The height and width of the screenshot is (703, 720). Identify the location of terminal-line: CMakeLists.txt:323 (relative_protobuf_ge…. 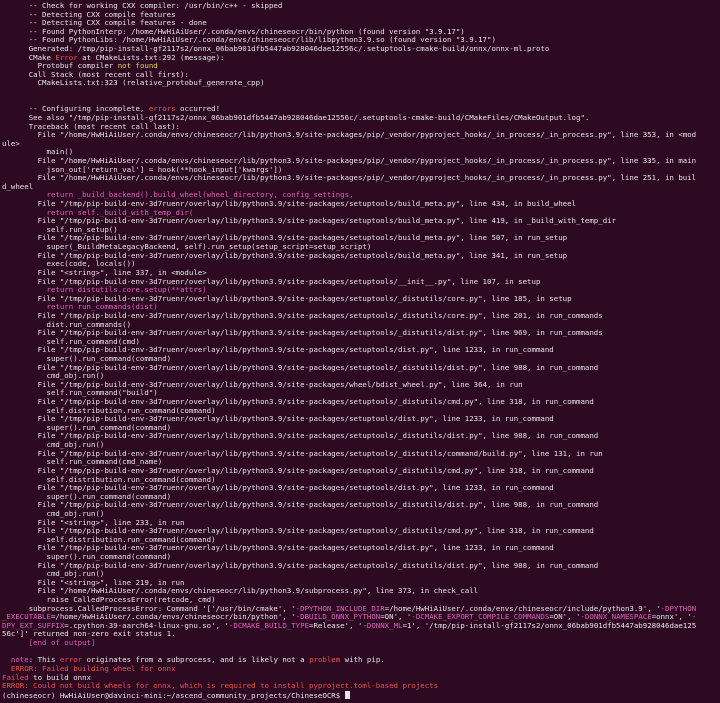
(360, 83).